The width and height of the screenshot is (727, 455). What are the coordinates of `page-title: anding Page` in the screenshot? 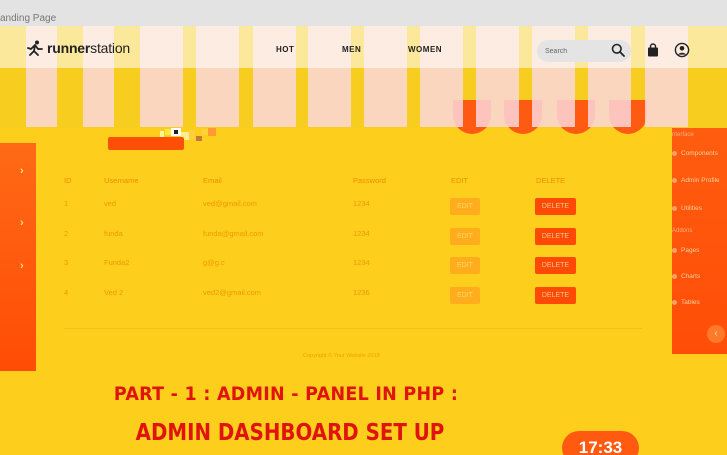 It's located at (28, 18).